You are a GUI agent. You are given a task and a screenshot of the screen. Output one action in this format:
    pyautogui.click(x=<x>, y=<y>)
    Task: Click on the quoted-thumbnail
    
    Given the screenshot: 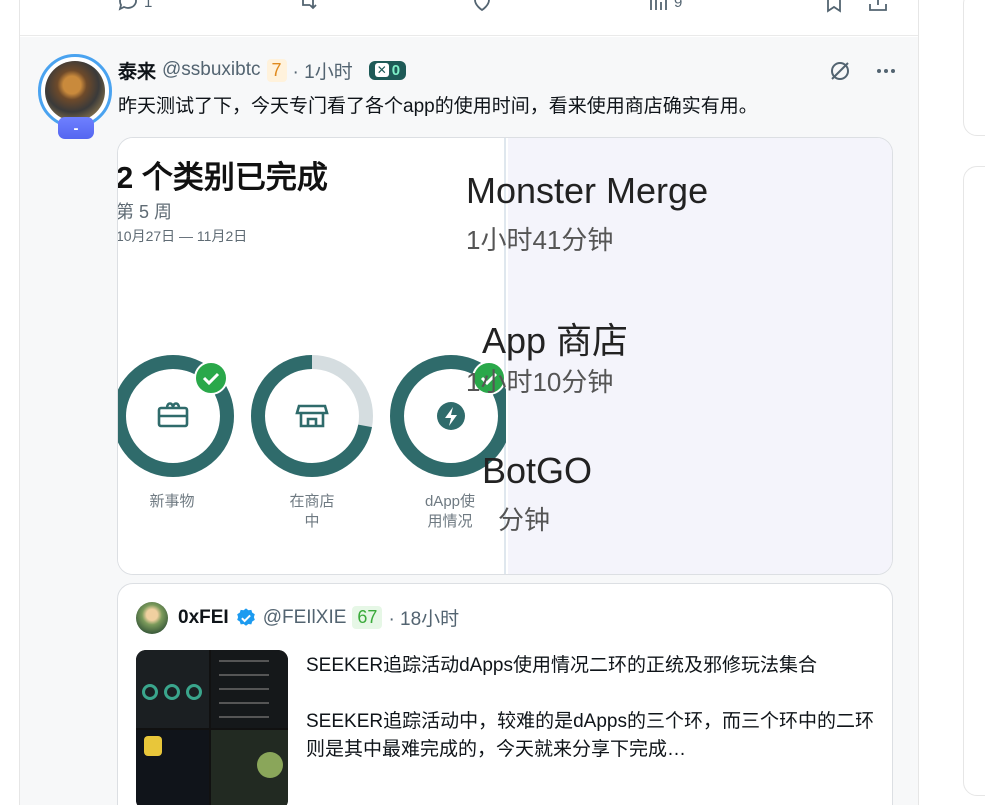 What is the action you would take?
    pyautogui.click(x=212, y=727)
    